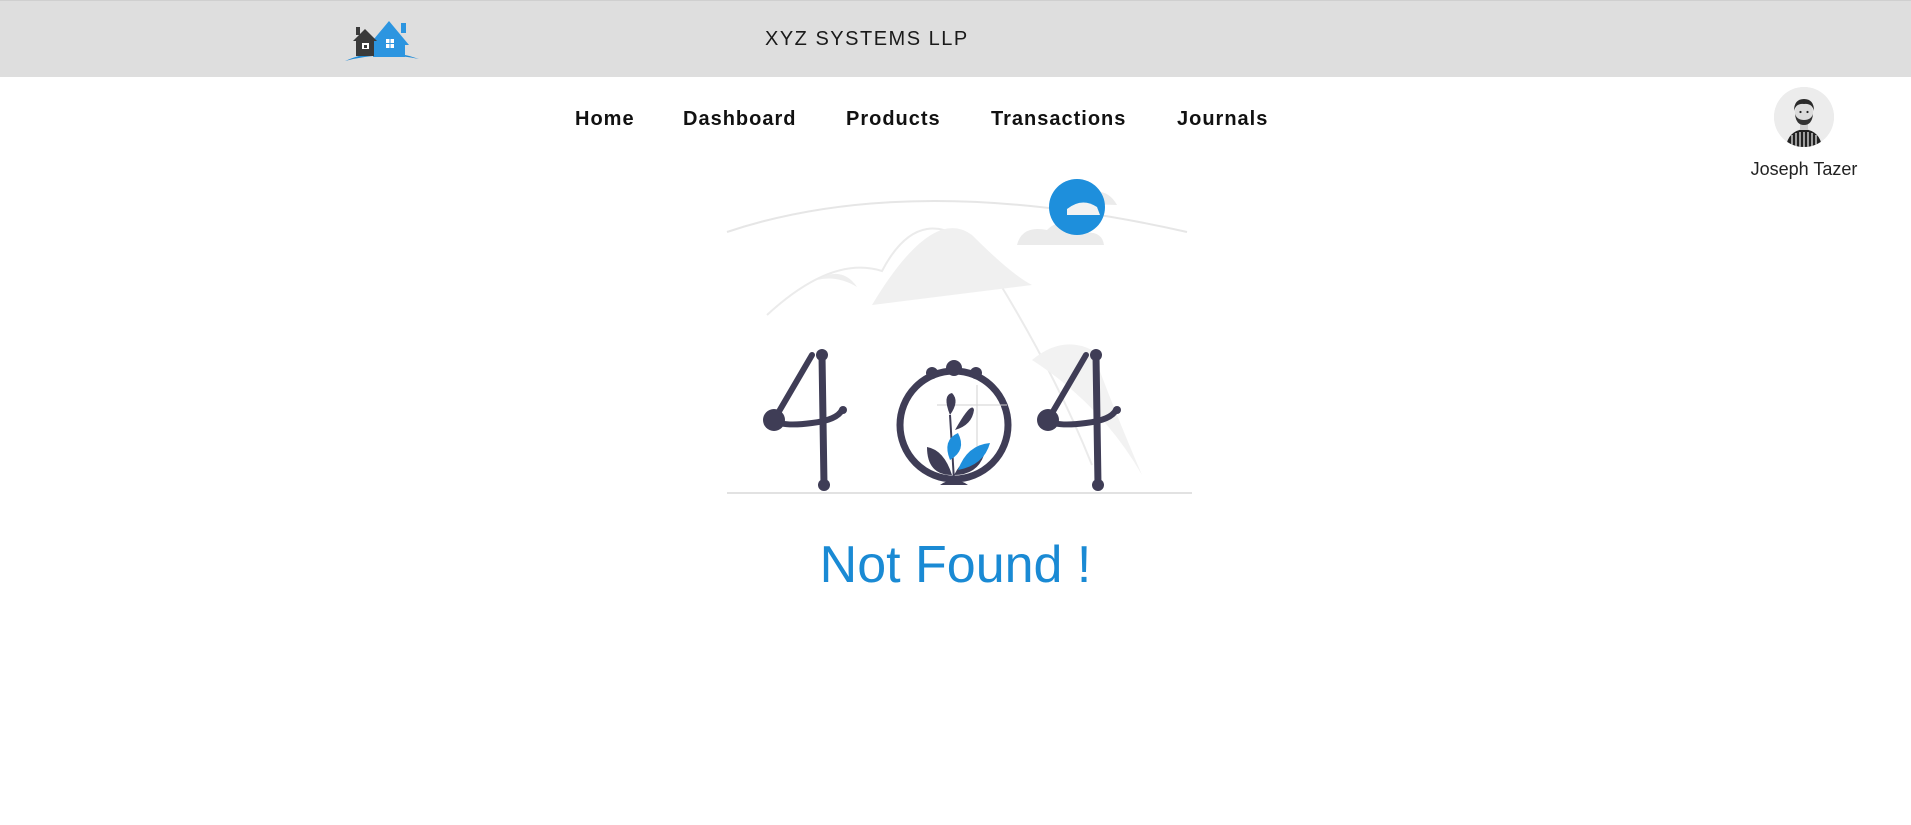 Image resolution: width=1911 pixels, height=825 pixels. I want to click on nav-item-journals: Journals, so click(1222, 119).